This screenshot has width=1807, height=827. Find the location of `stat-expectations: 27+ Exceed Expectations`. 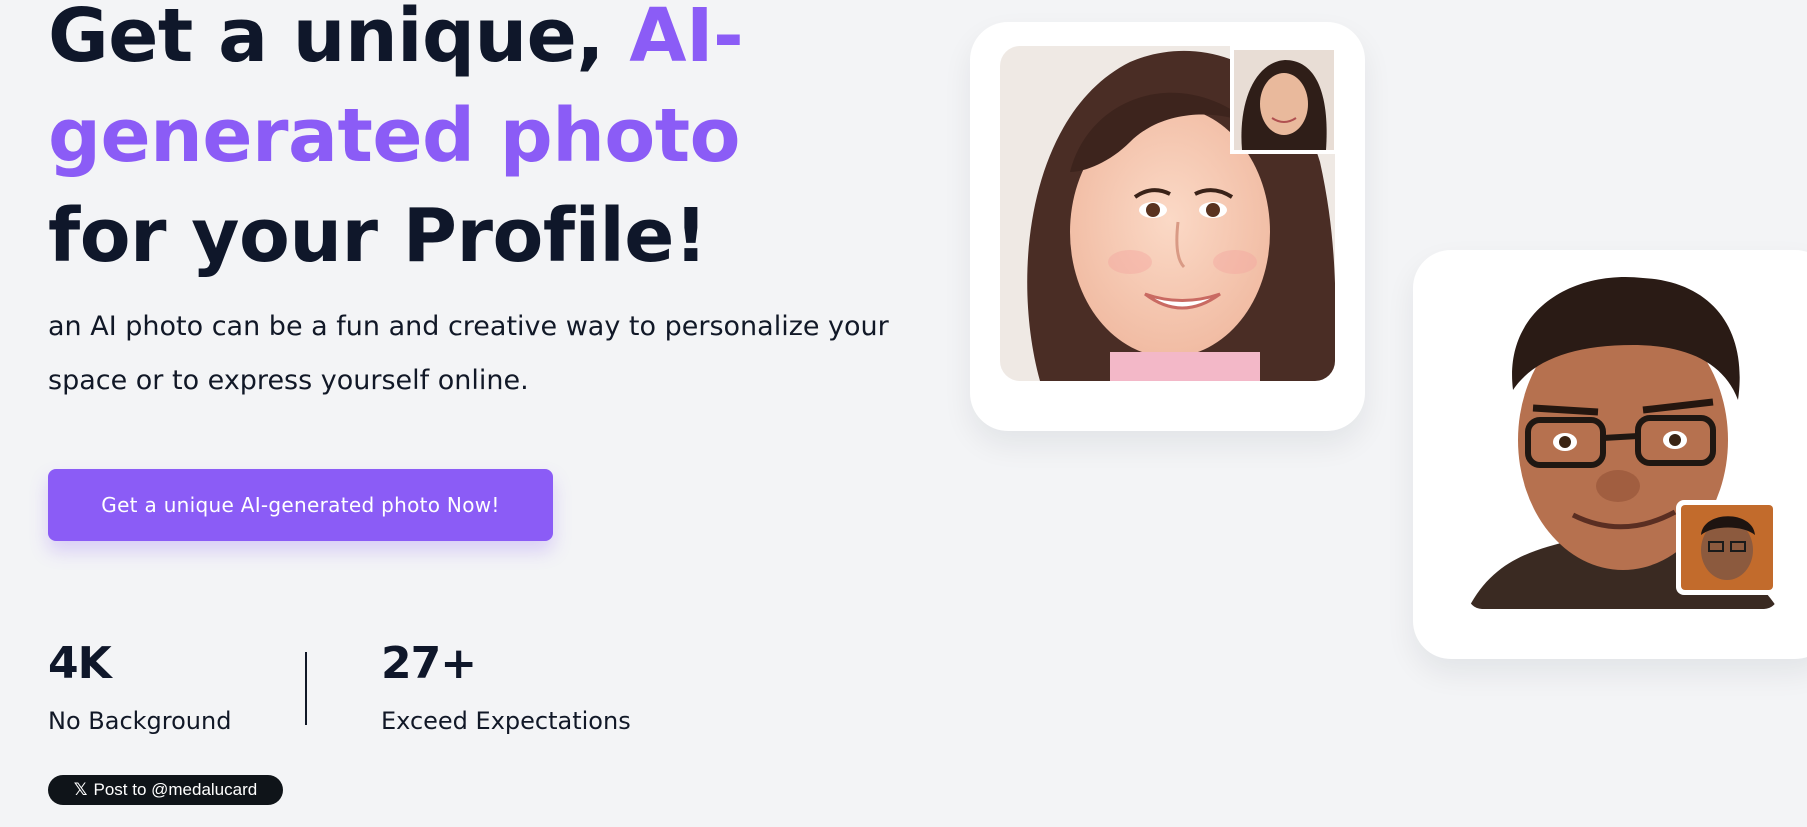

stat-expectations: 27+ Exceed Expectations is located at coordinates (506, 684).